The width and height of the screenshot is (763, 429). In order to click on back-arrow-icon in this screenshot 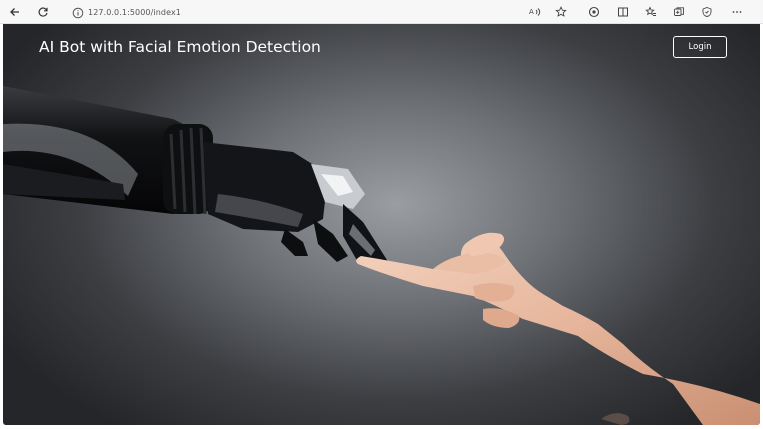, I will do `click(15, 12)`.